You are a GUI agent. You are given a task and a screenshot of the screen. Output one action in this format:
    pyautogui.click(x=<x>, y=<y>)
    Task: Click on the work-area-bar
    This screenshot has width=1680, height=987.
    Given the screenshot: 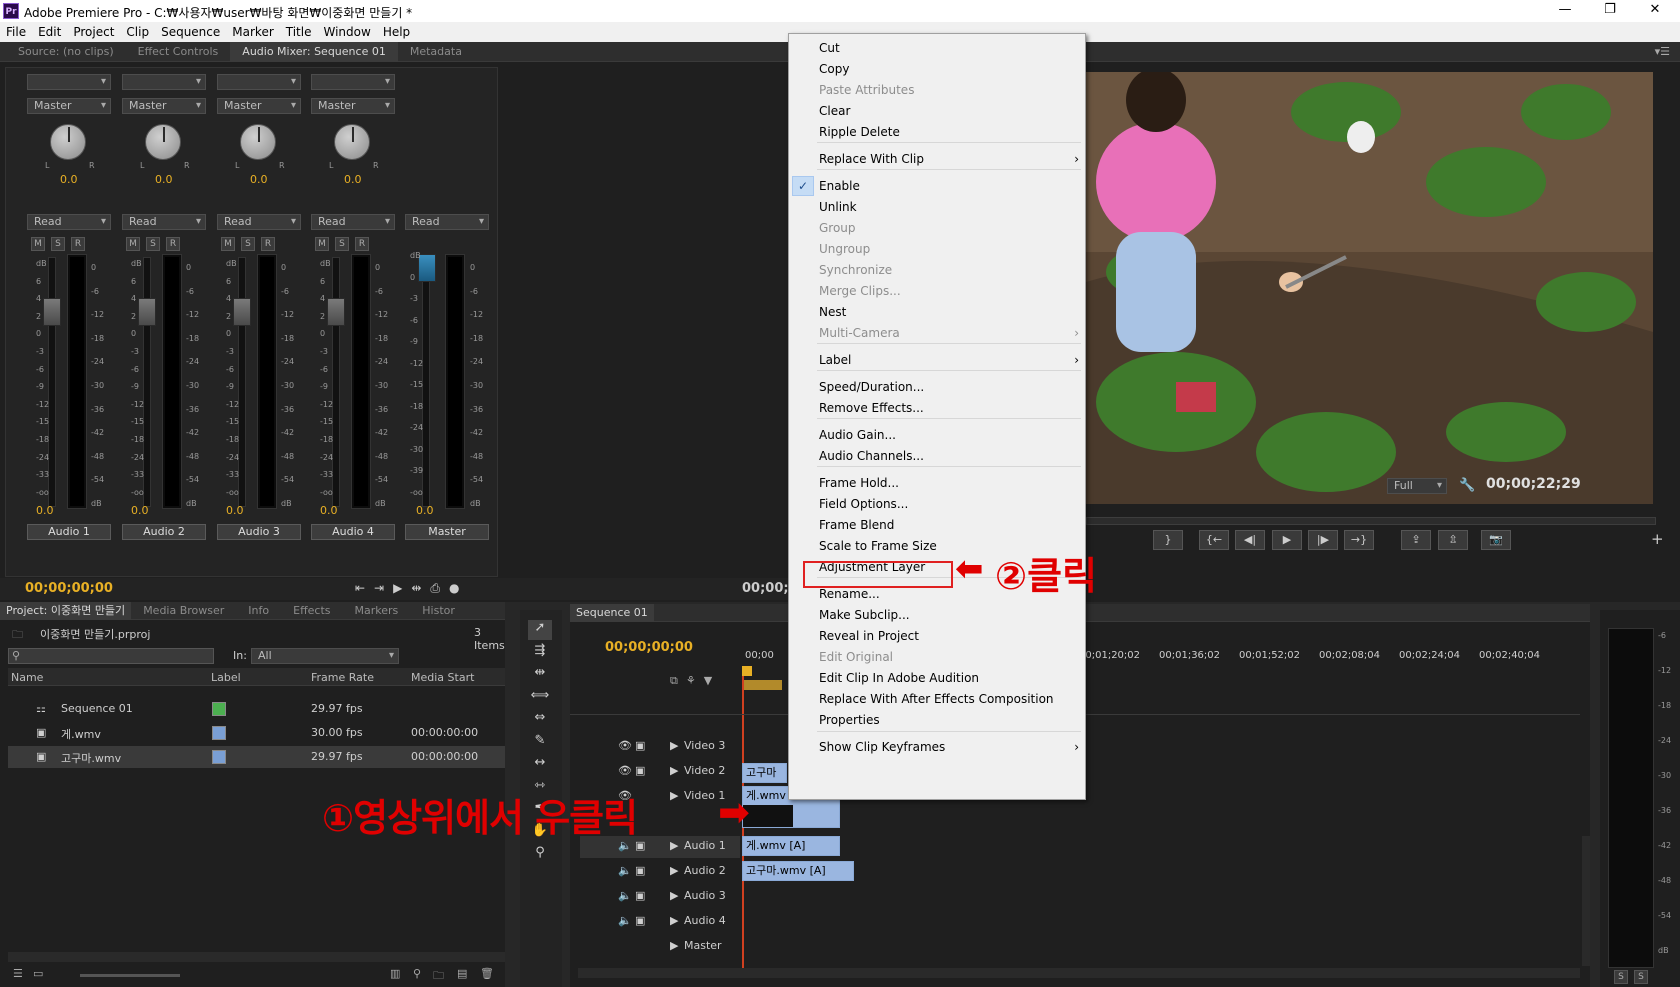 What is the action you would take?
    pyautogui.click(x=762, y=685)
    